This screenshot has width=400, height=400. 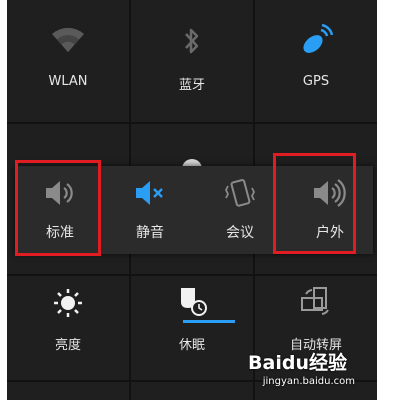 What do you see at coordinates (316, 42) in the screenshot?
I see `gps-icon` at bounding box center [316, 42].